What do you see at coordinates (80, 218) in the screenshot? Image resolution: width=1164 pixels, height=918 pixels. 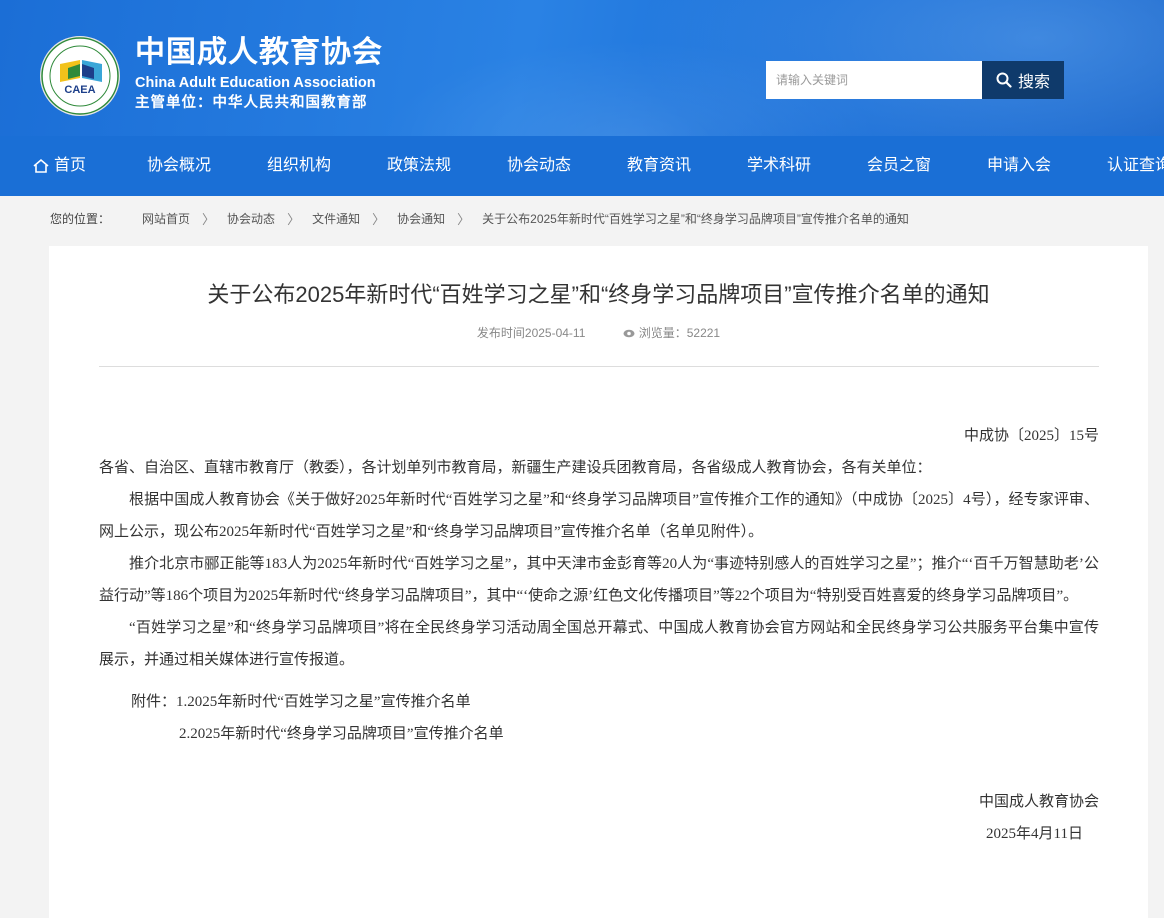 I see `breadcrumb-label: 您的位置：` at bounding box center [80, 218].